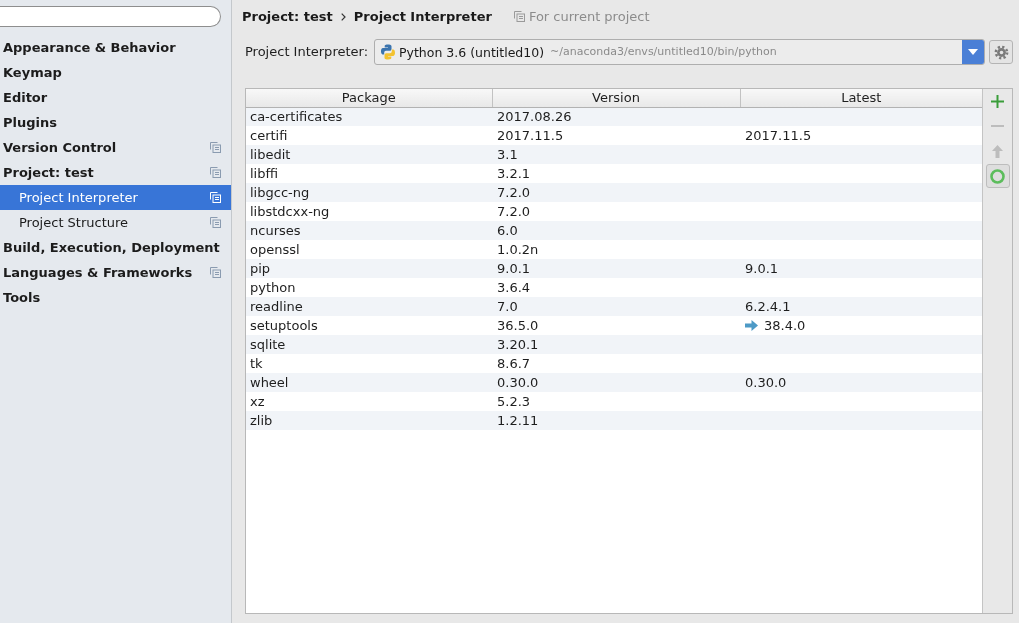  Describe the element at coordinates (369, 211) in the screenshot. I see `table-cell: libstdcxx-ng` at that location.